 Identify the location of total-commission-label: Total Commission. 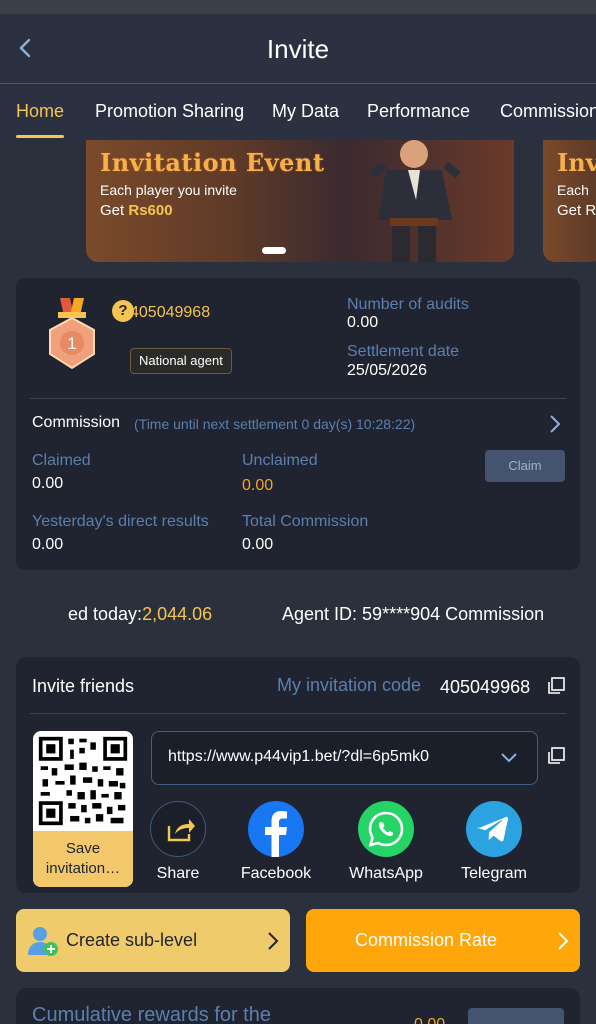
(305, 521).